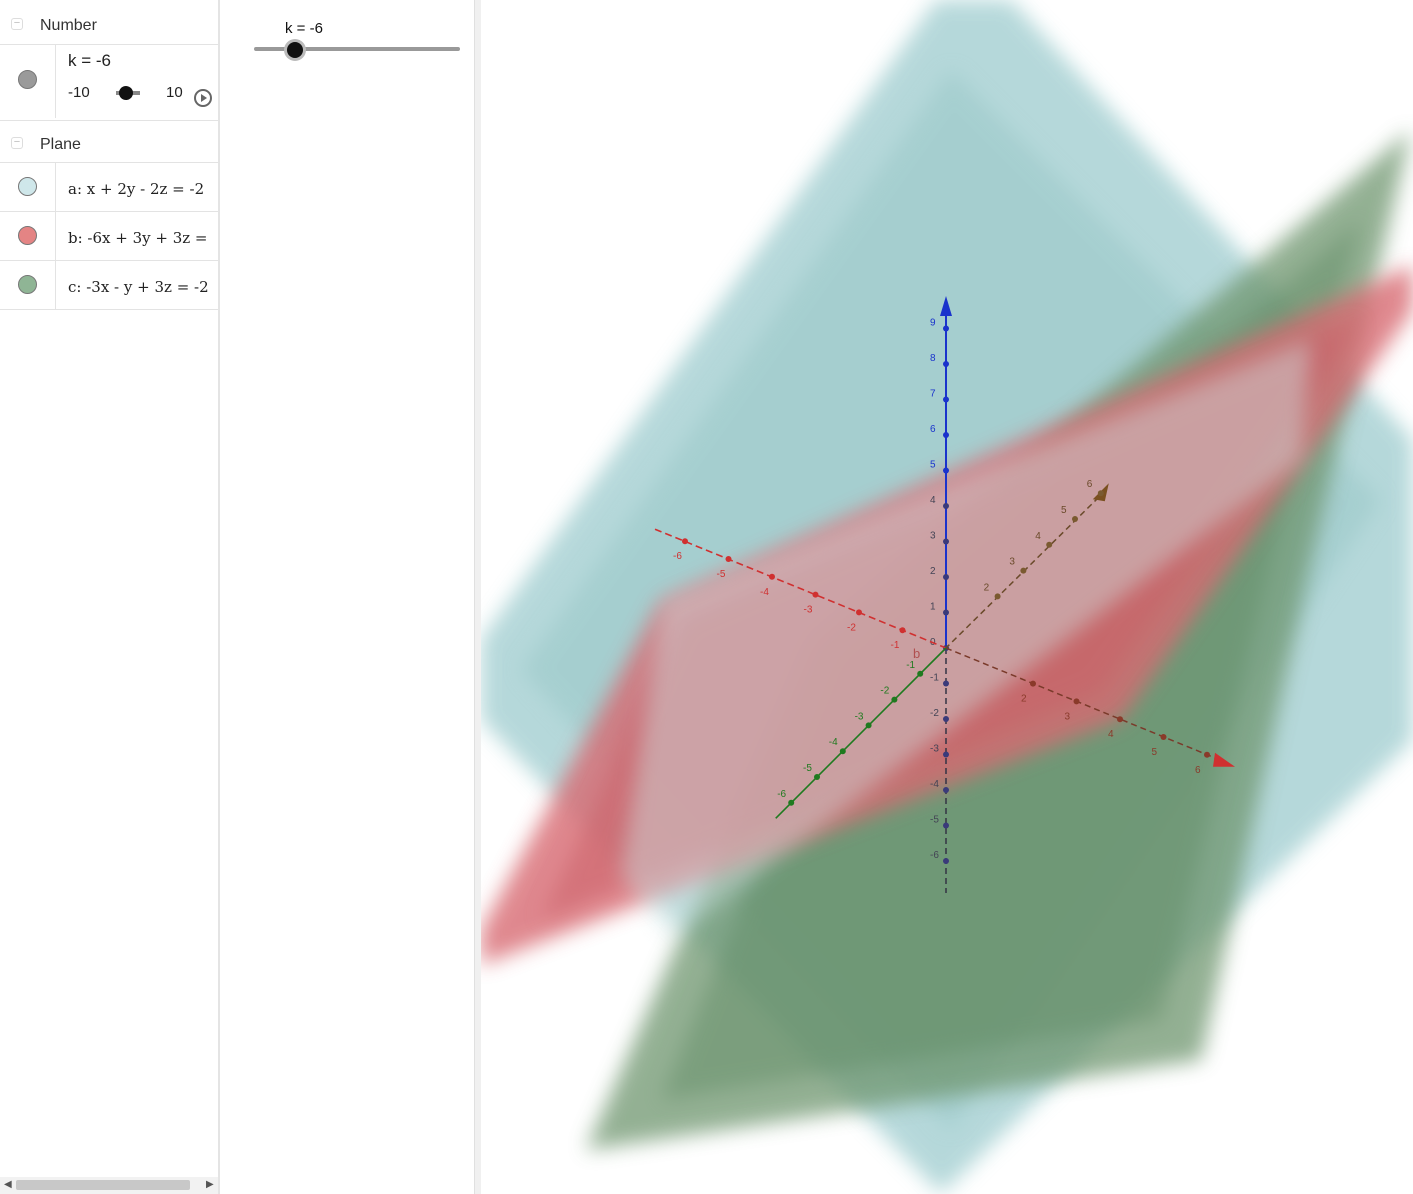 This screenshot has height=1194, width=1413. What do you see at coordinates (859, 716) in the screenshot?
I see `y-tick-label: -3` at bounding box center [859, 716].